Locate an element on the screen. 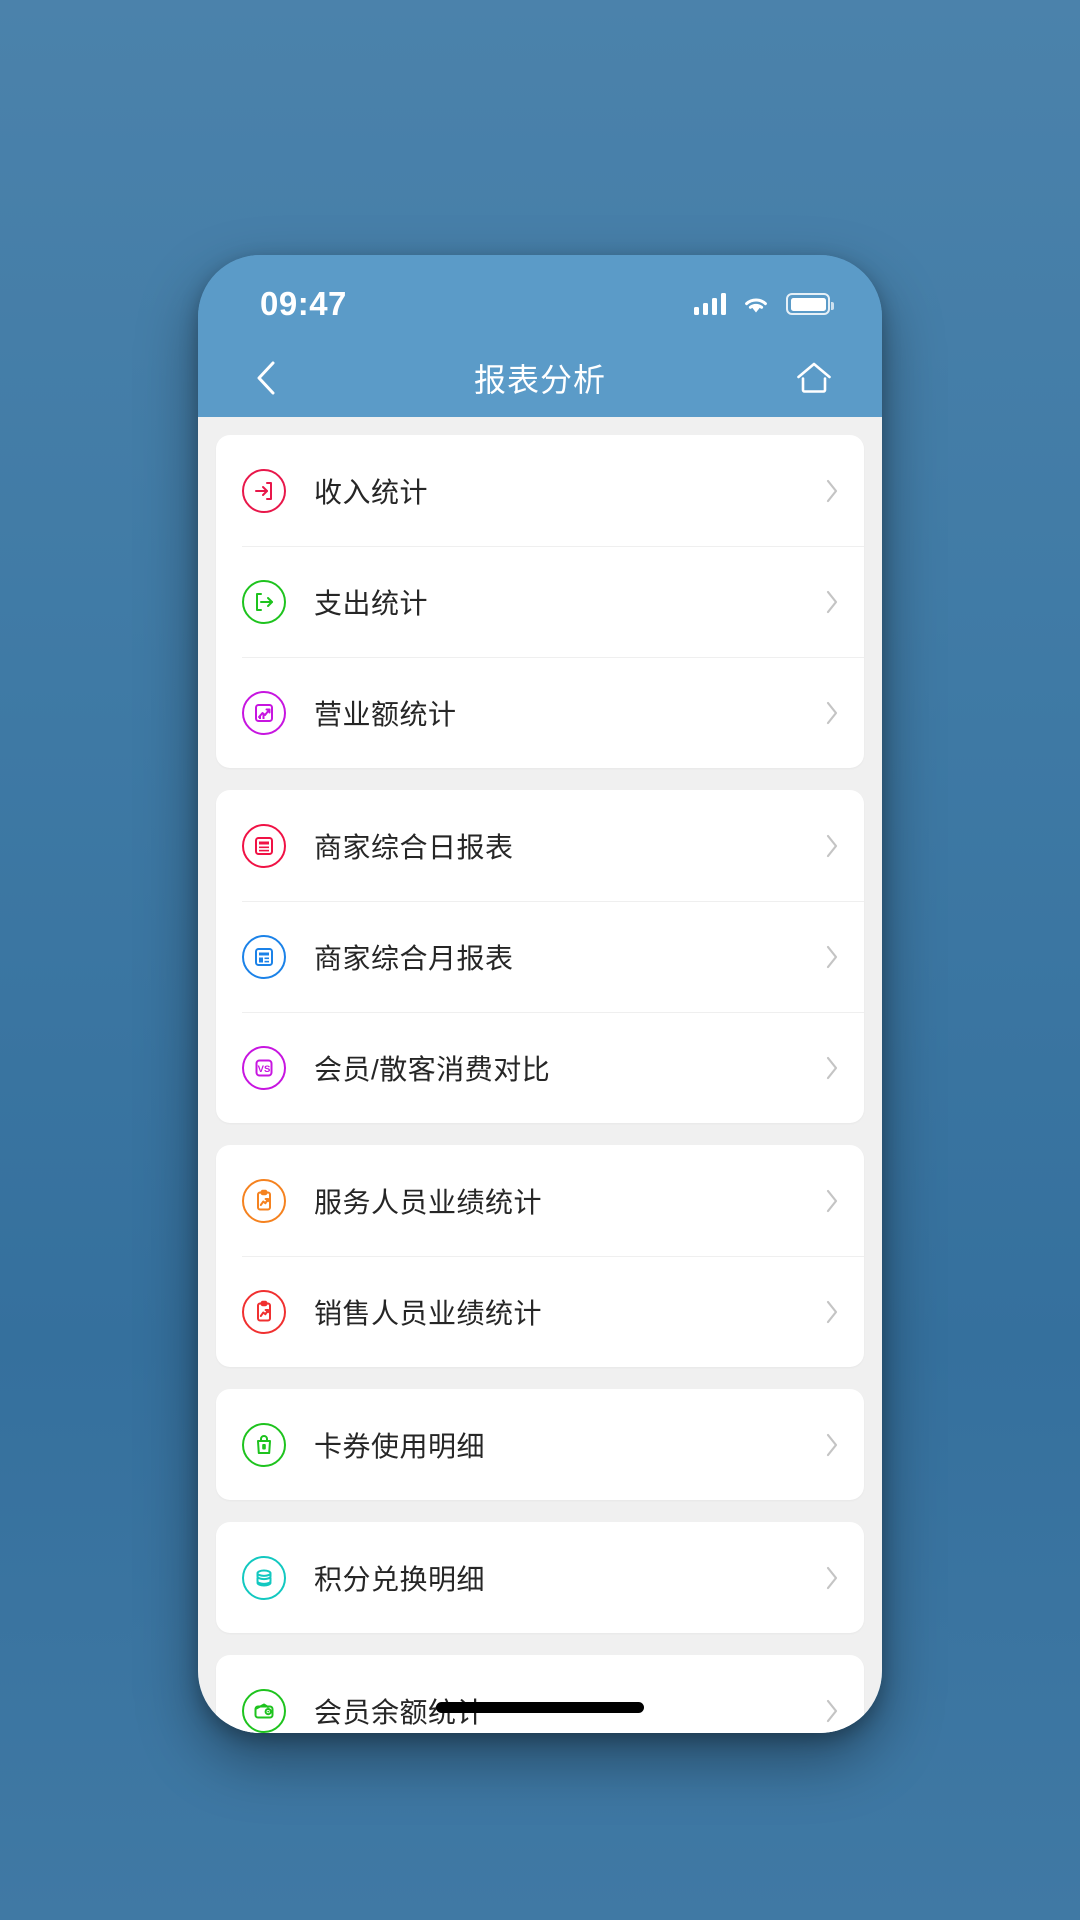  report-item-label: 积分兑换明细 is located at coordinates (400, 1579).